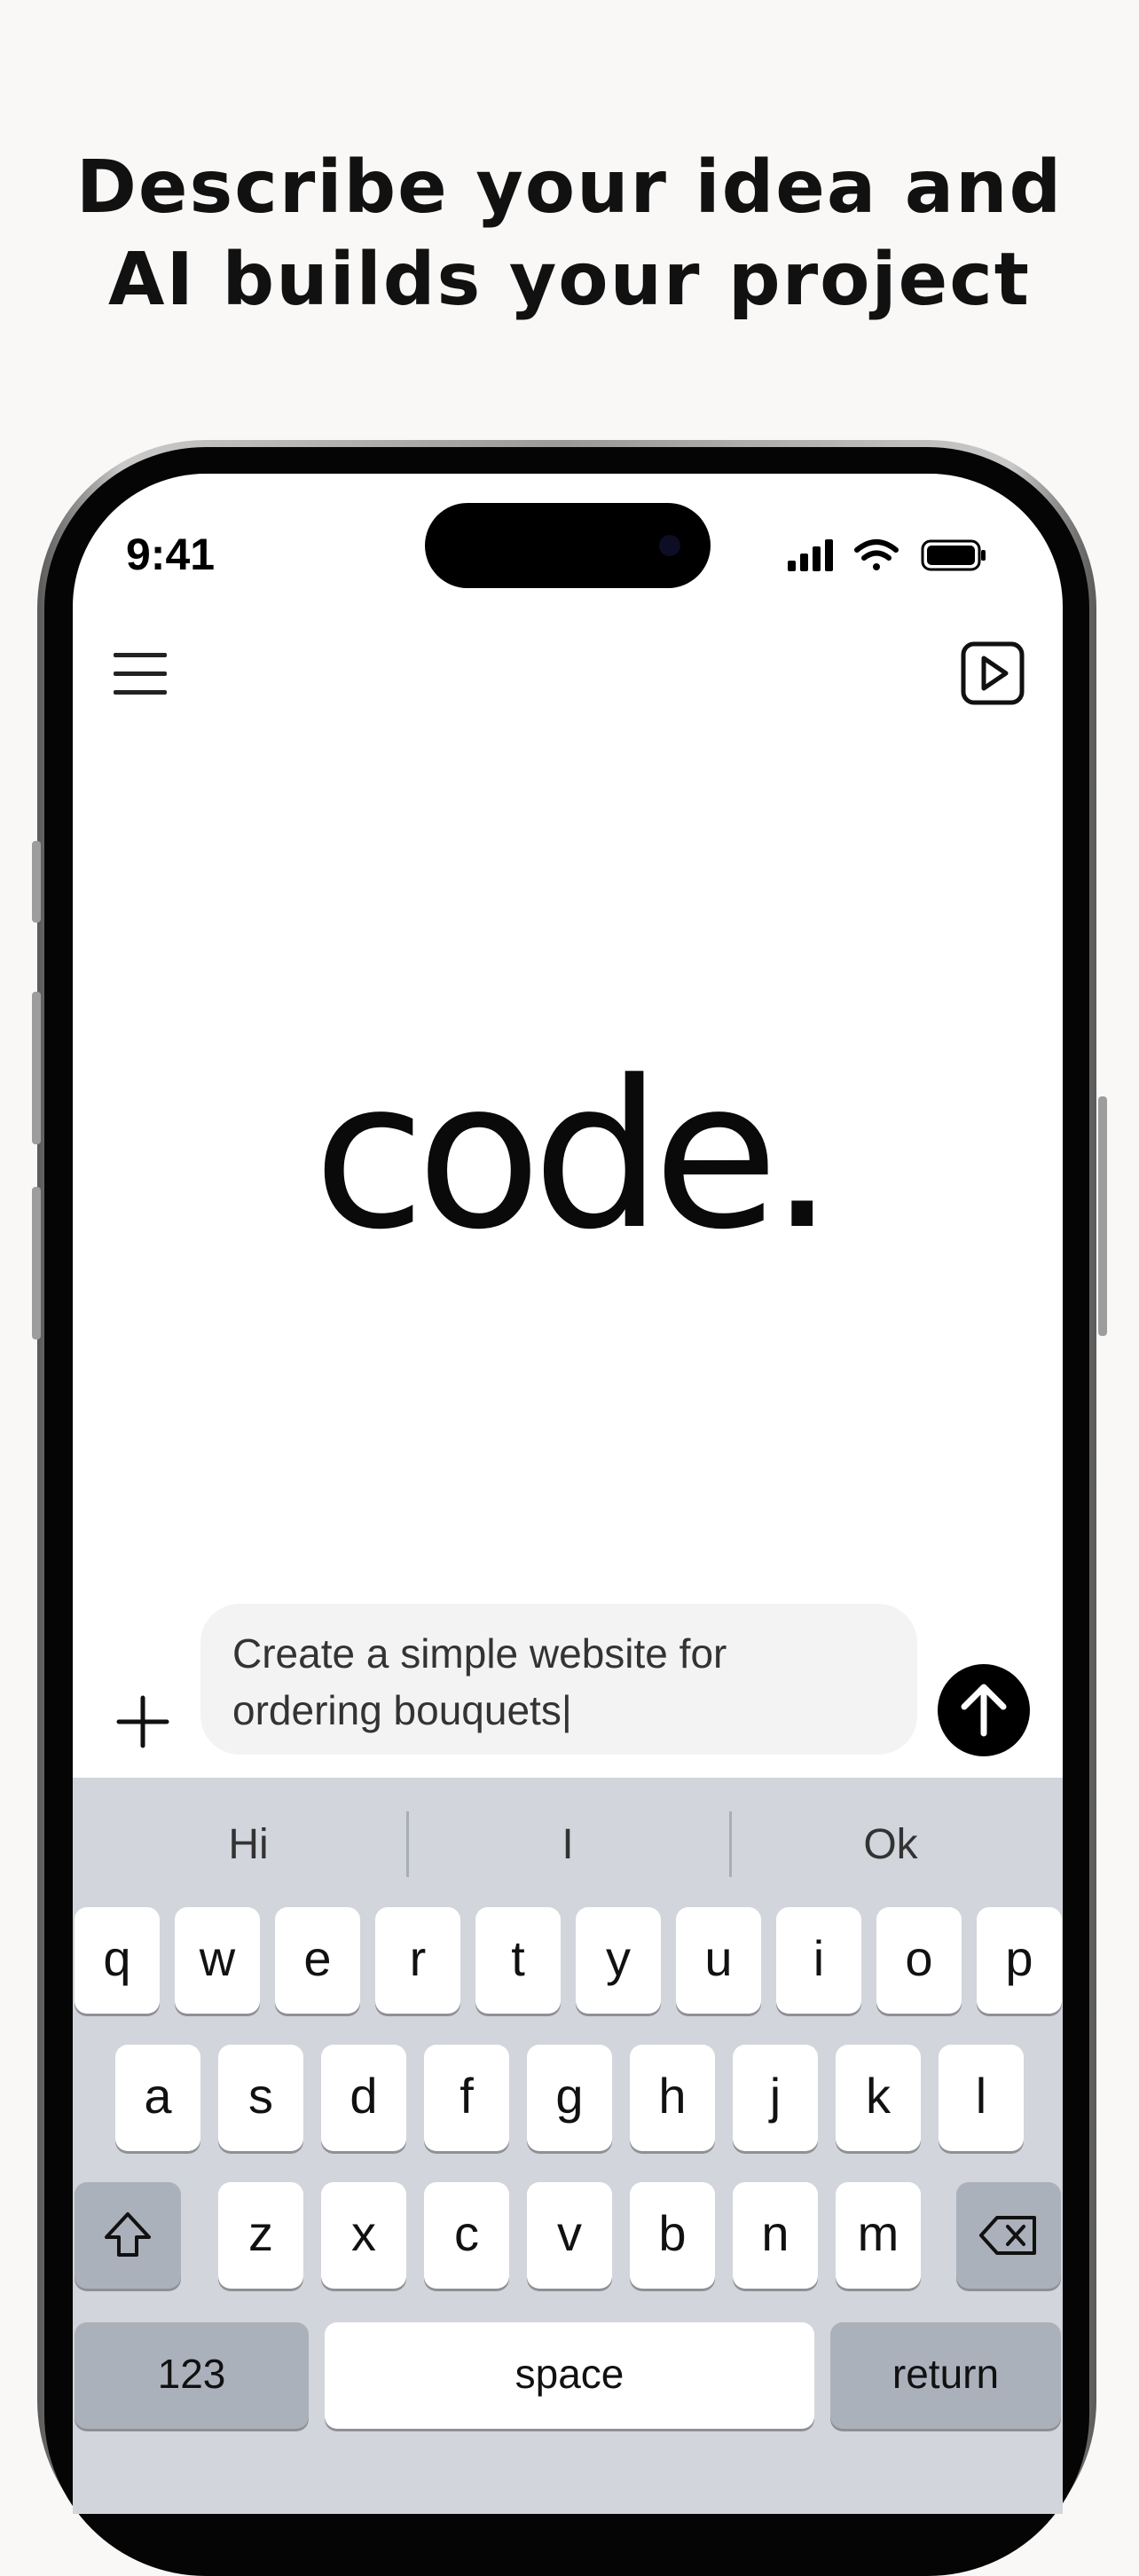 The height and width of the screenshot is (2576, 1139). What do you see at coordinates (569, 2235) in the screenshot?
I see `key-v: v` at bounding box center [569, 2235].